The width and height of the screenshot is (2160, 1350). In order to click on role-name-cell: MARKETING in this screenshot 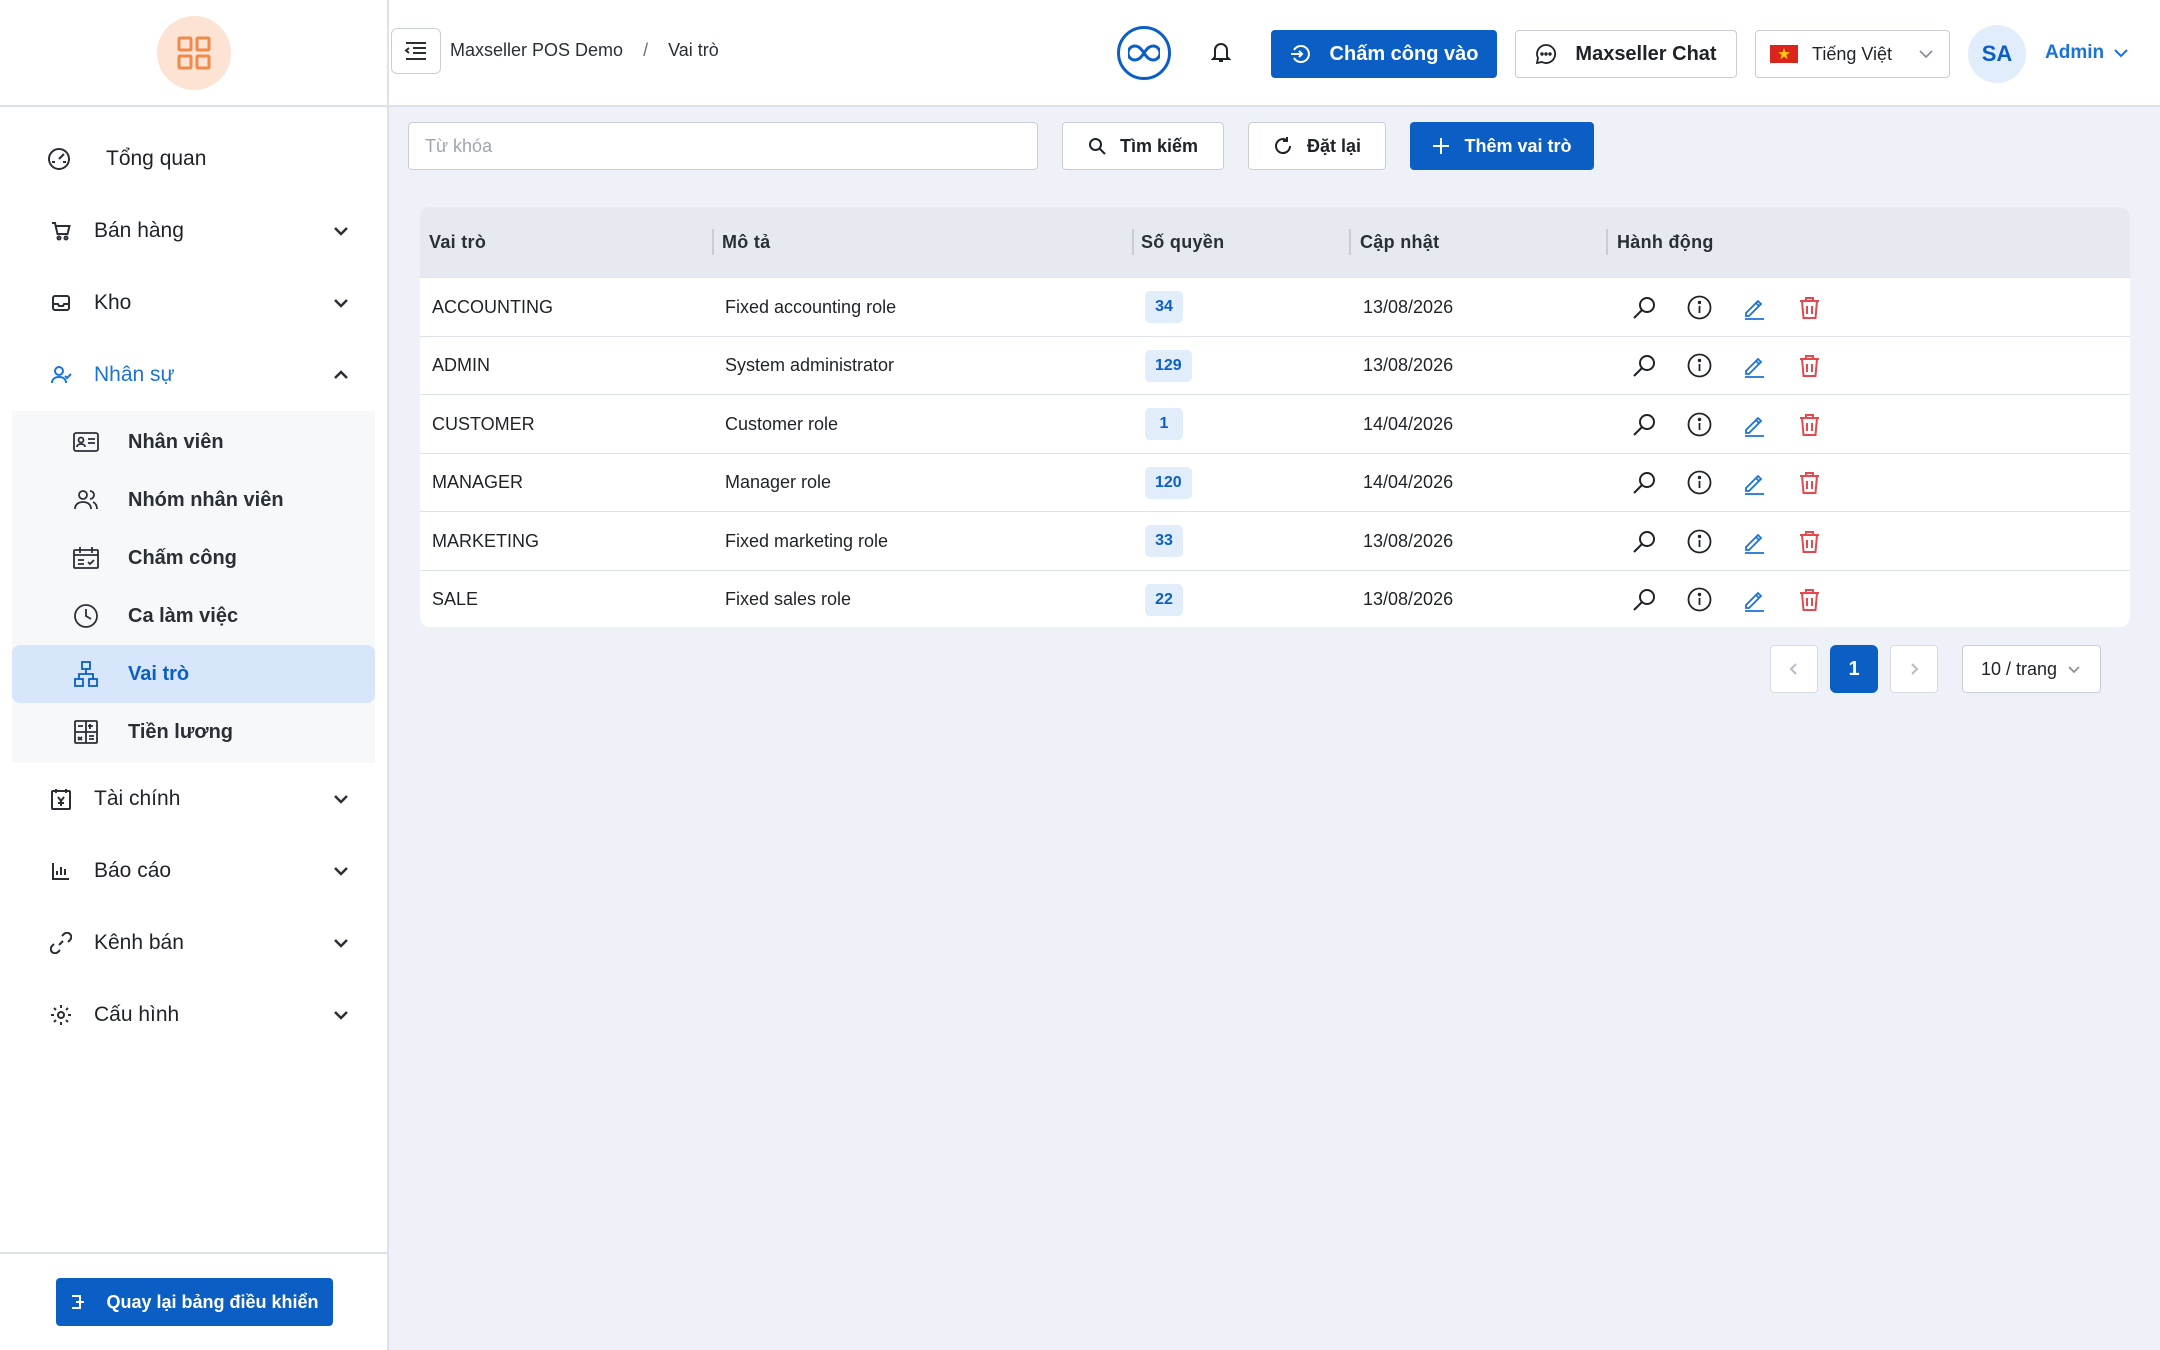, I will do `click(486, 540)`.